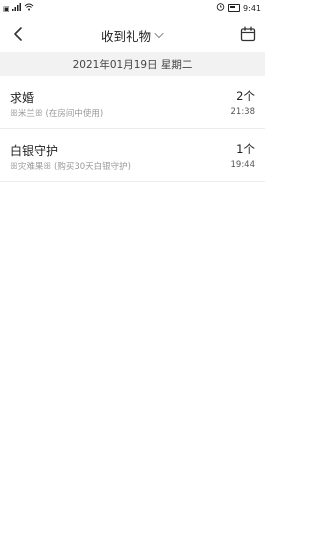 This screenshot has height=540, width=320. I want to click on wifi-icon, so click(29, 8).